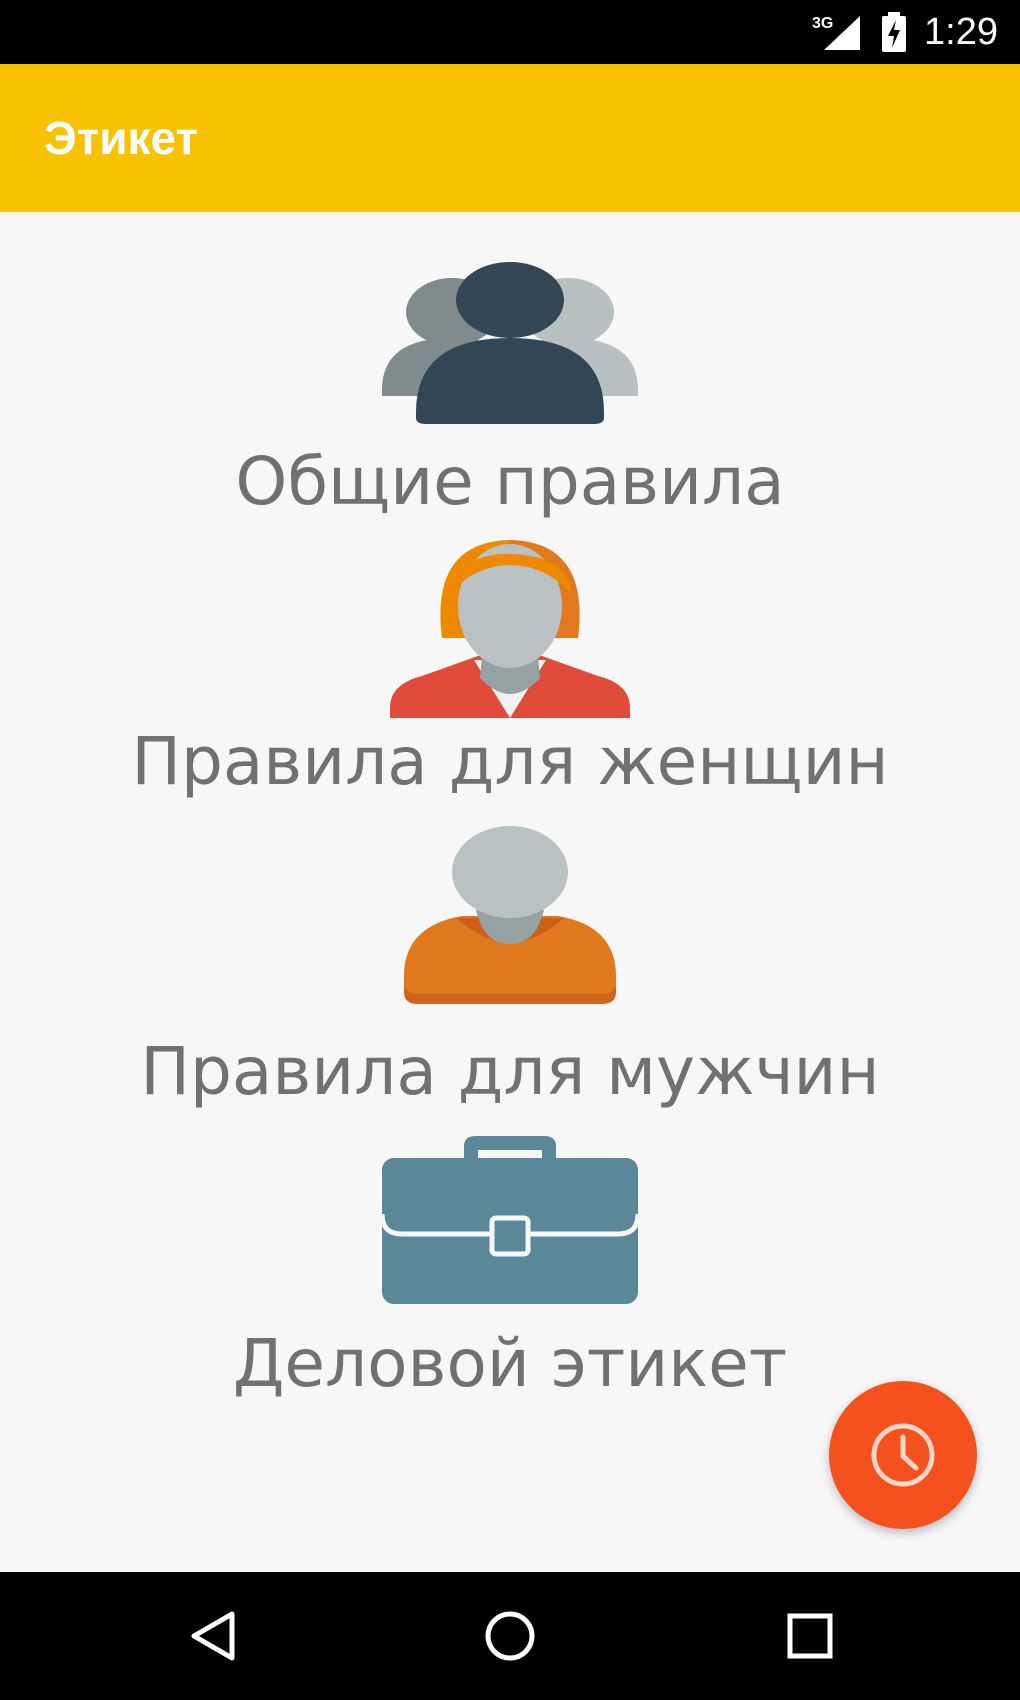 The width and height of the screenshot is (1020, 1700). Describe the element at coordinates (510, 138) in the screenshot. I see `app-bar: Этикет` at that location.